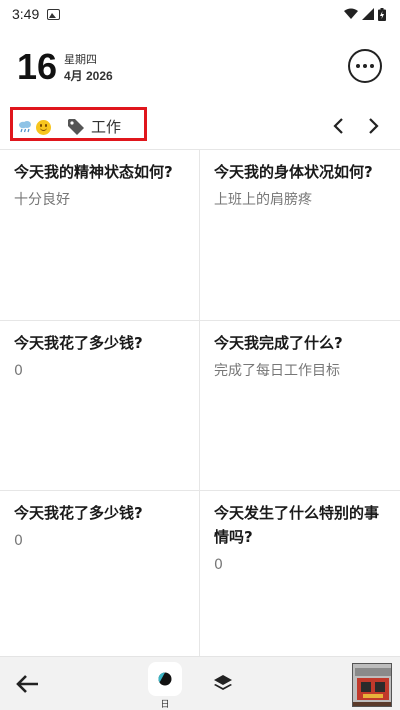  Describe the element at coordinates (200, 68) in the screenshot. I see `date-header: 16 星期四 4月 2026` at that location.